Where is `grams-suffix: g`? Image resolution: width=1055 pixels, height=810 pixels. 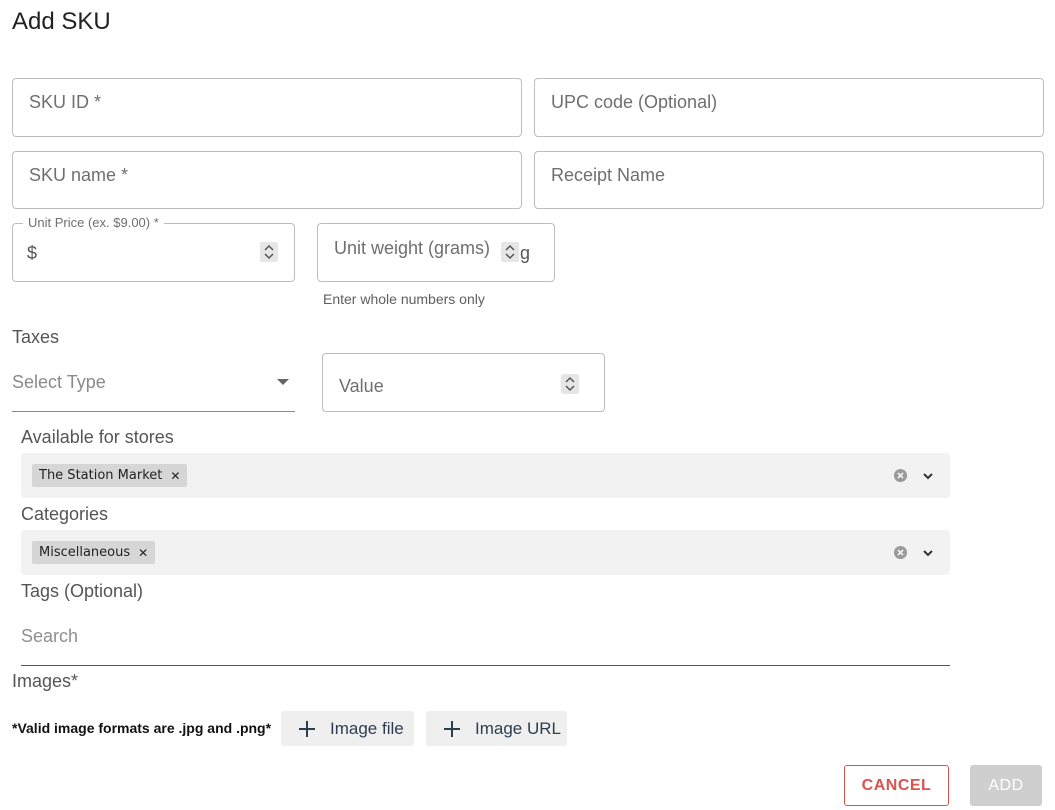 grams-suffix: g is located at coordinates (525, 253).